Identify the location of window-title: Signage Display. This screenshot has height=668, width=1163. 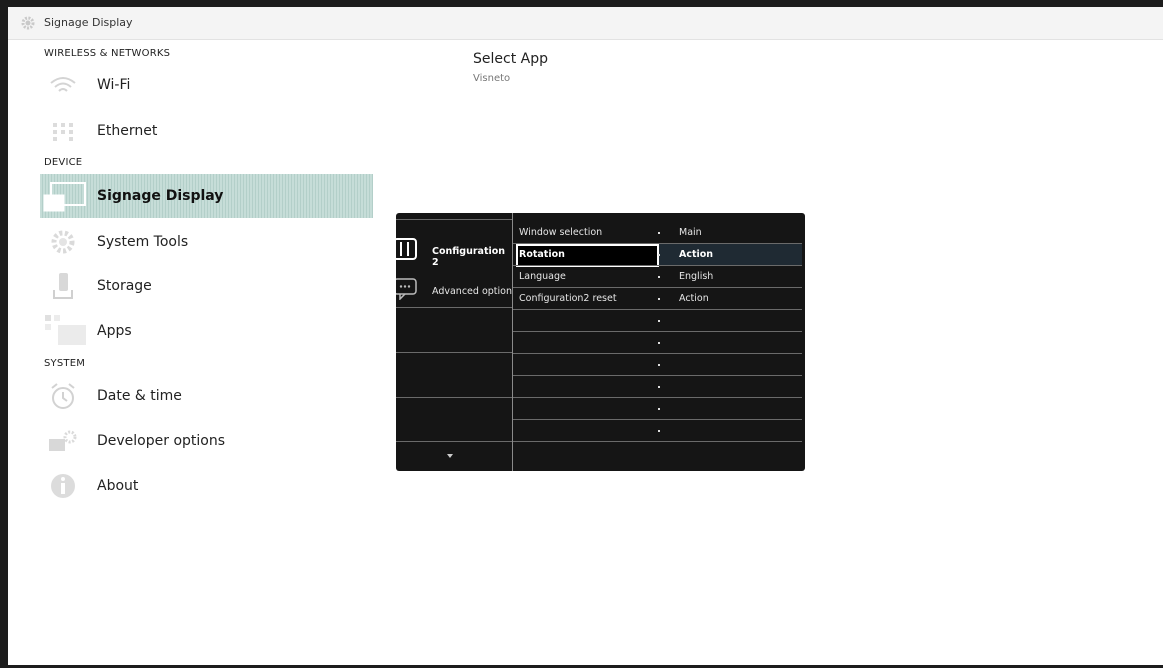
(88, 22).